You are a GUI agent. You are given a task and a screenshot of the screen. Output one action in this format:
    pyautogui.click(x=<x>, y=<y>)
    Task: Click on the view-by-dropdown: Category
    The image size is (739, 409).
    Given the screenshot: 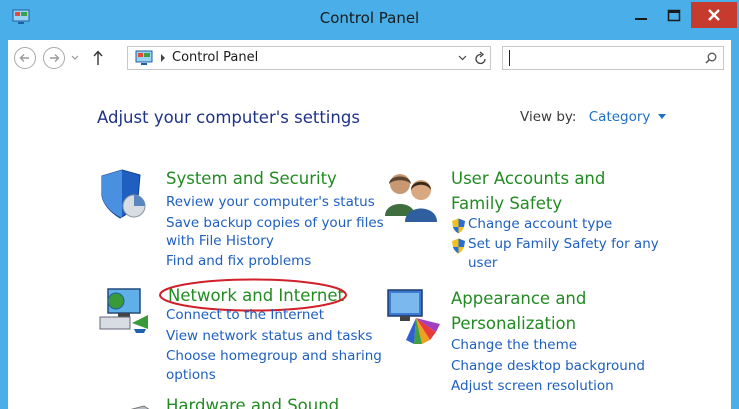 What is the action you would take?
    pyautogui.click(x=620, y=117)
    